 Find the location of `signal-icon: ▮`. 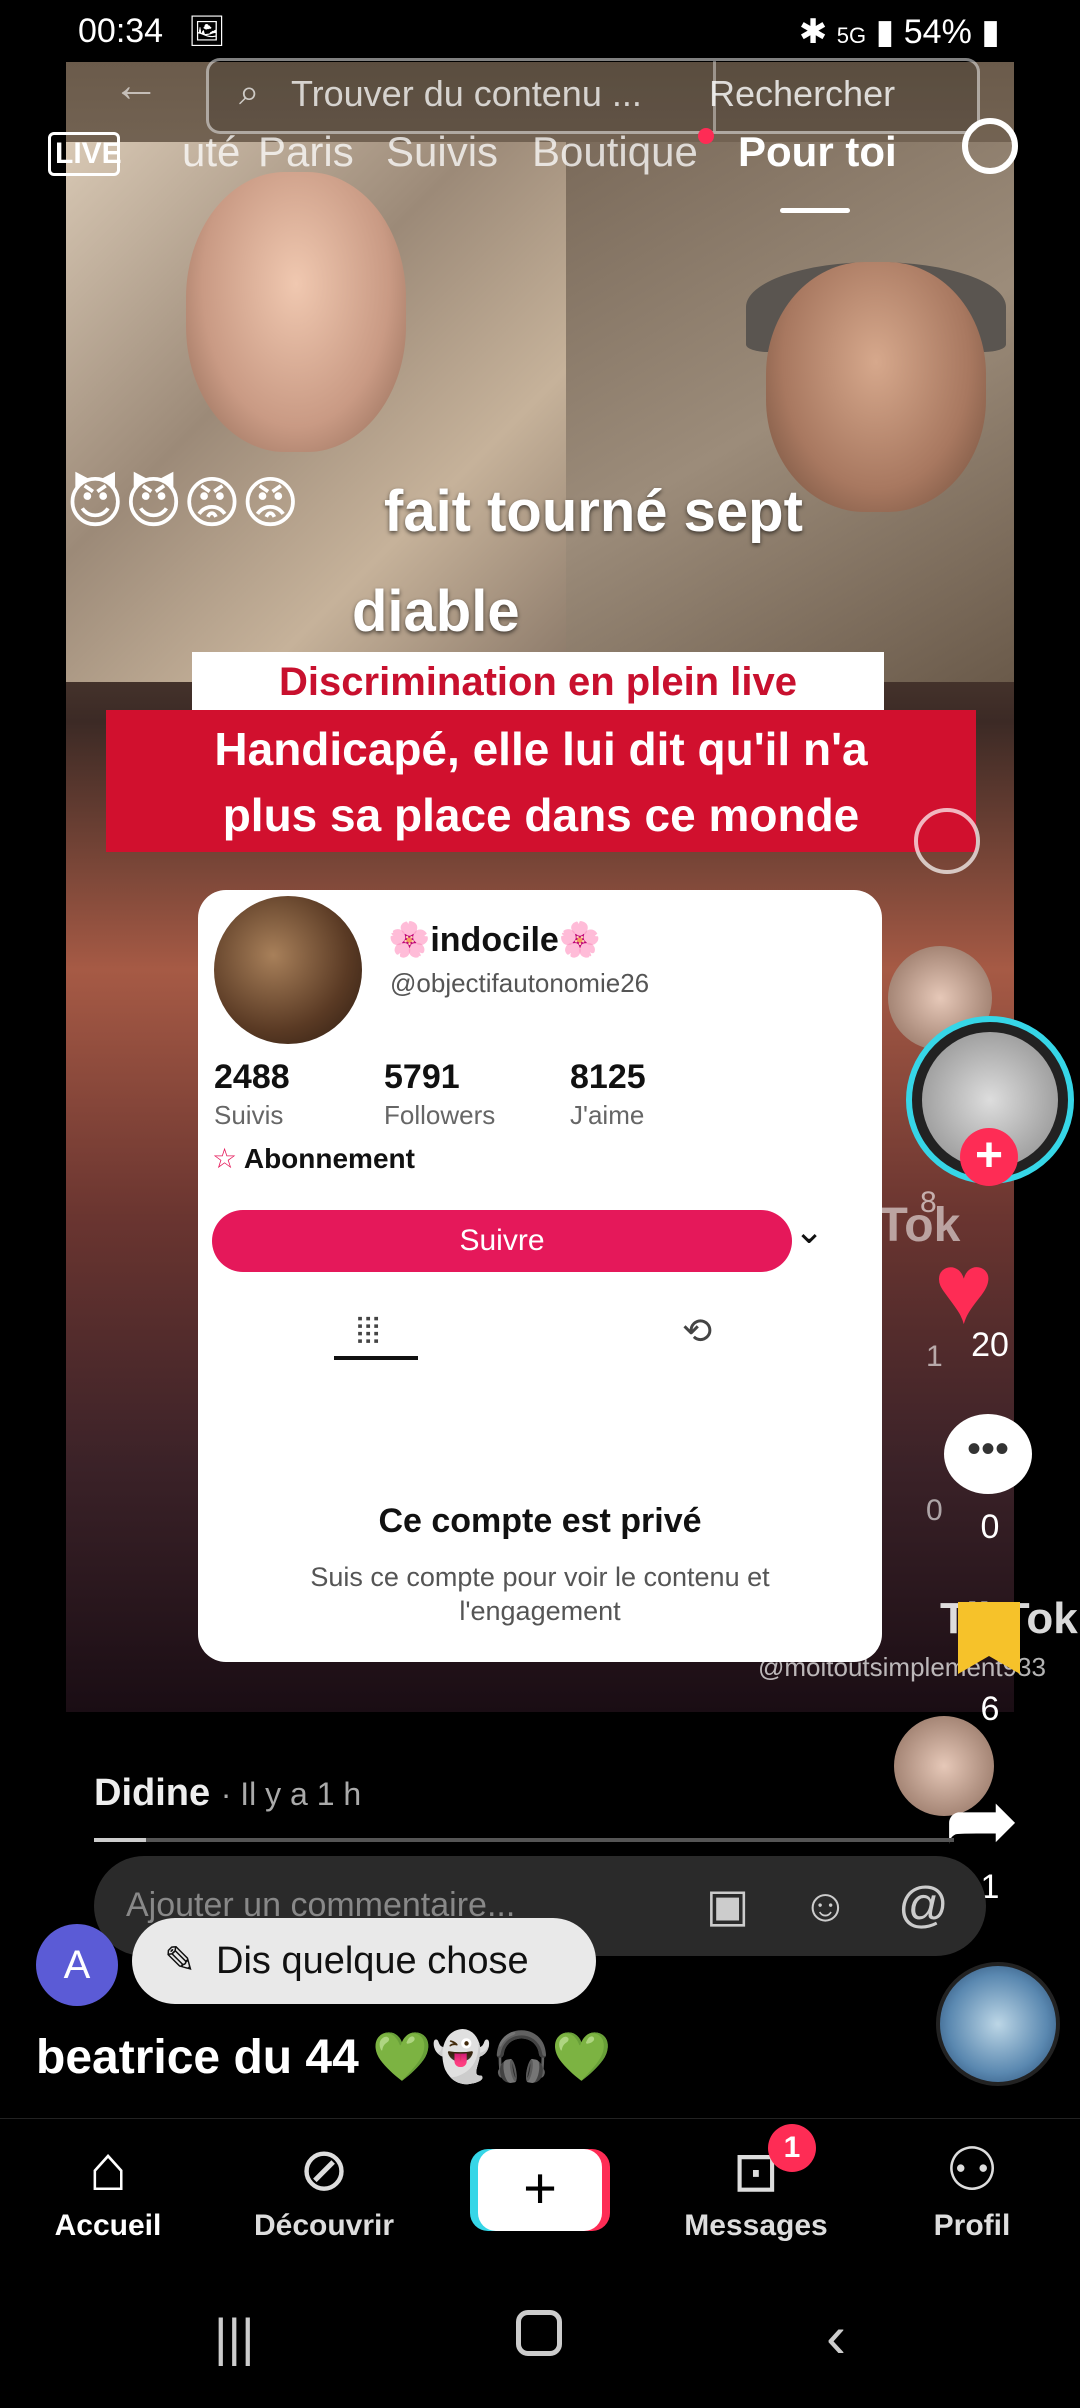

signal-icon: ▮ is located at coordinates (889, 32).